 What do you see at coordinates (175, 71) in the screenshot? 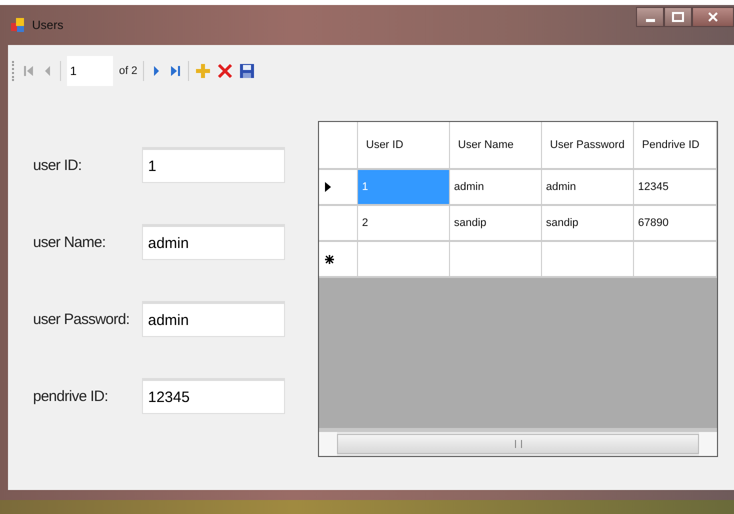
I see `last-icon` at bounding box center [175, 71].